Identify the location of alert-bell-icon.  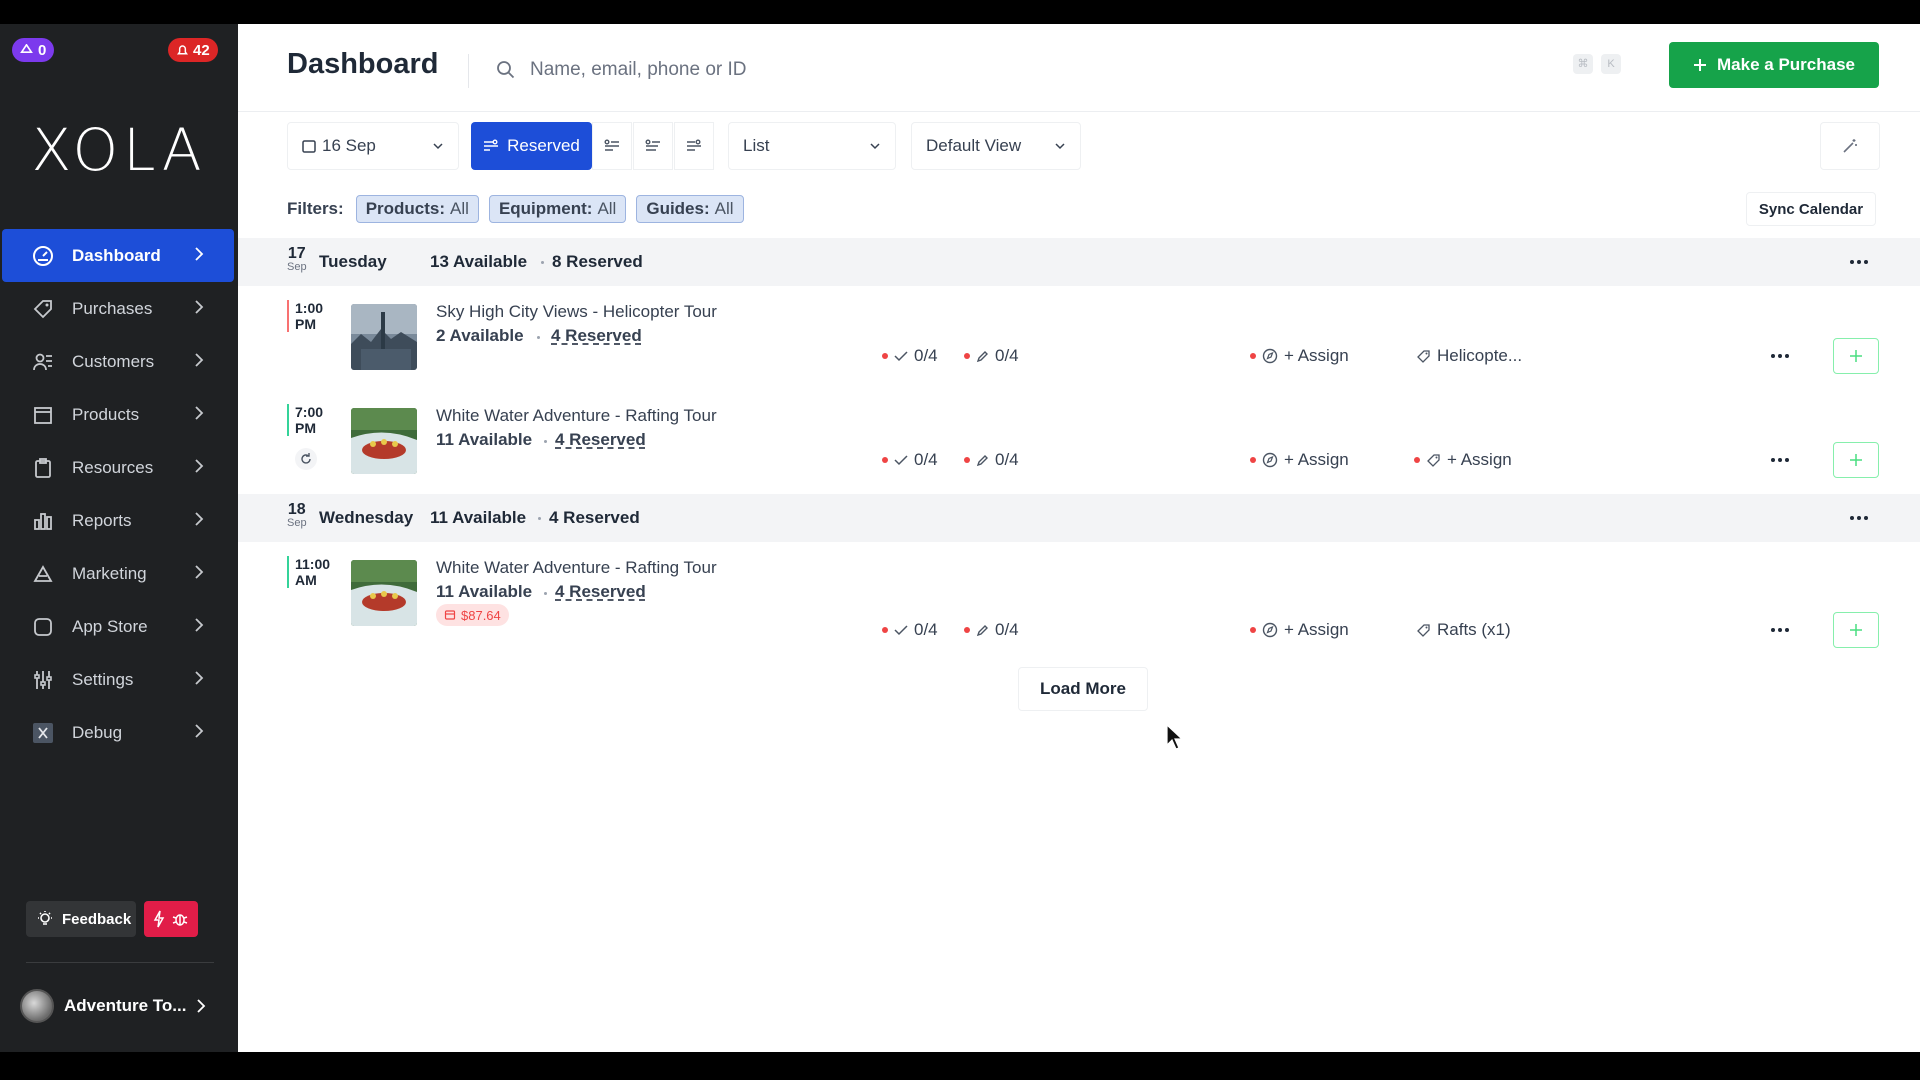
(182, 49).